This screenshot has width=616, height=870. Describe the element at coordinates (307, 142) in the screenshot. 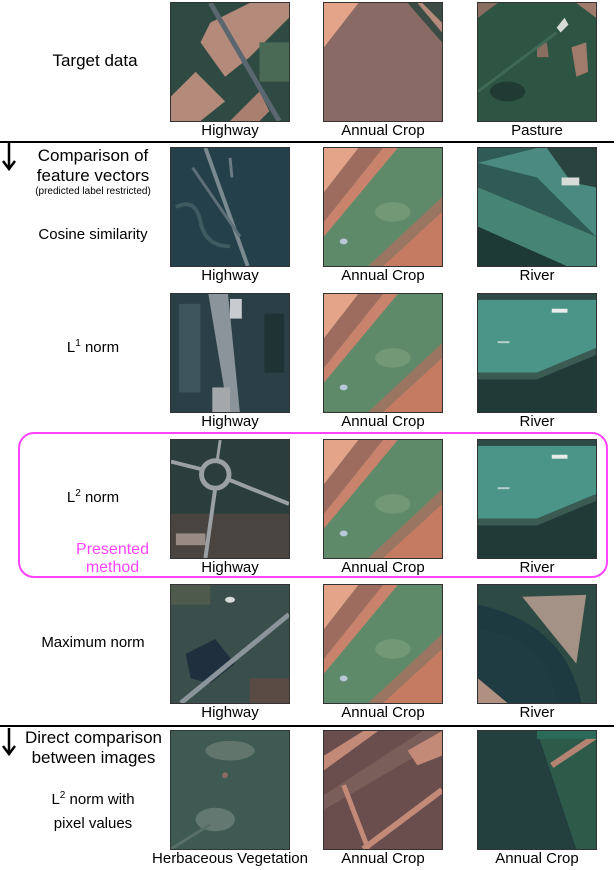

I see `section-divider-feature-vectors` at that location.